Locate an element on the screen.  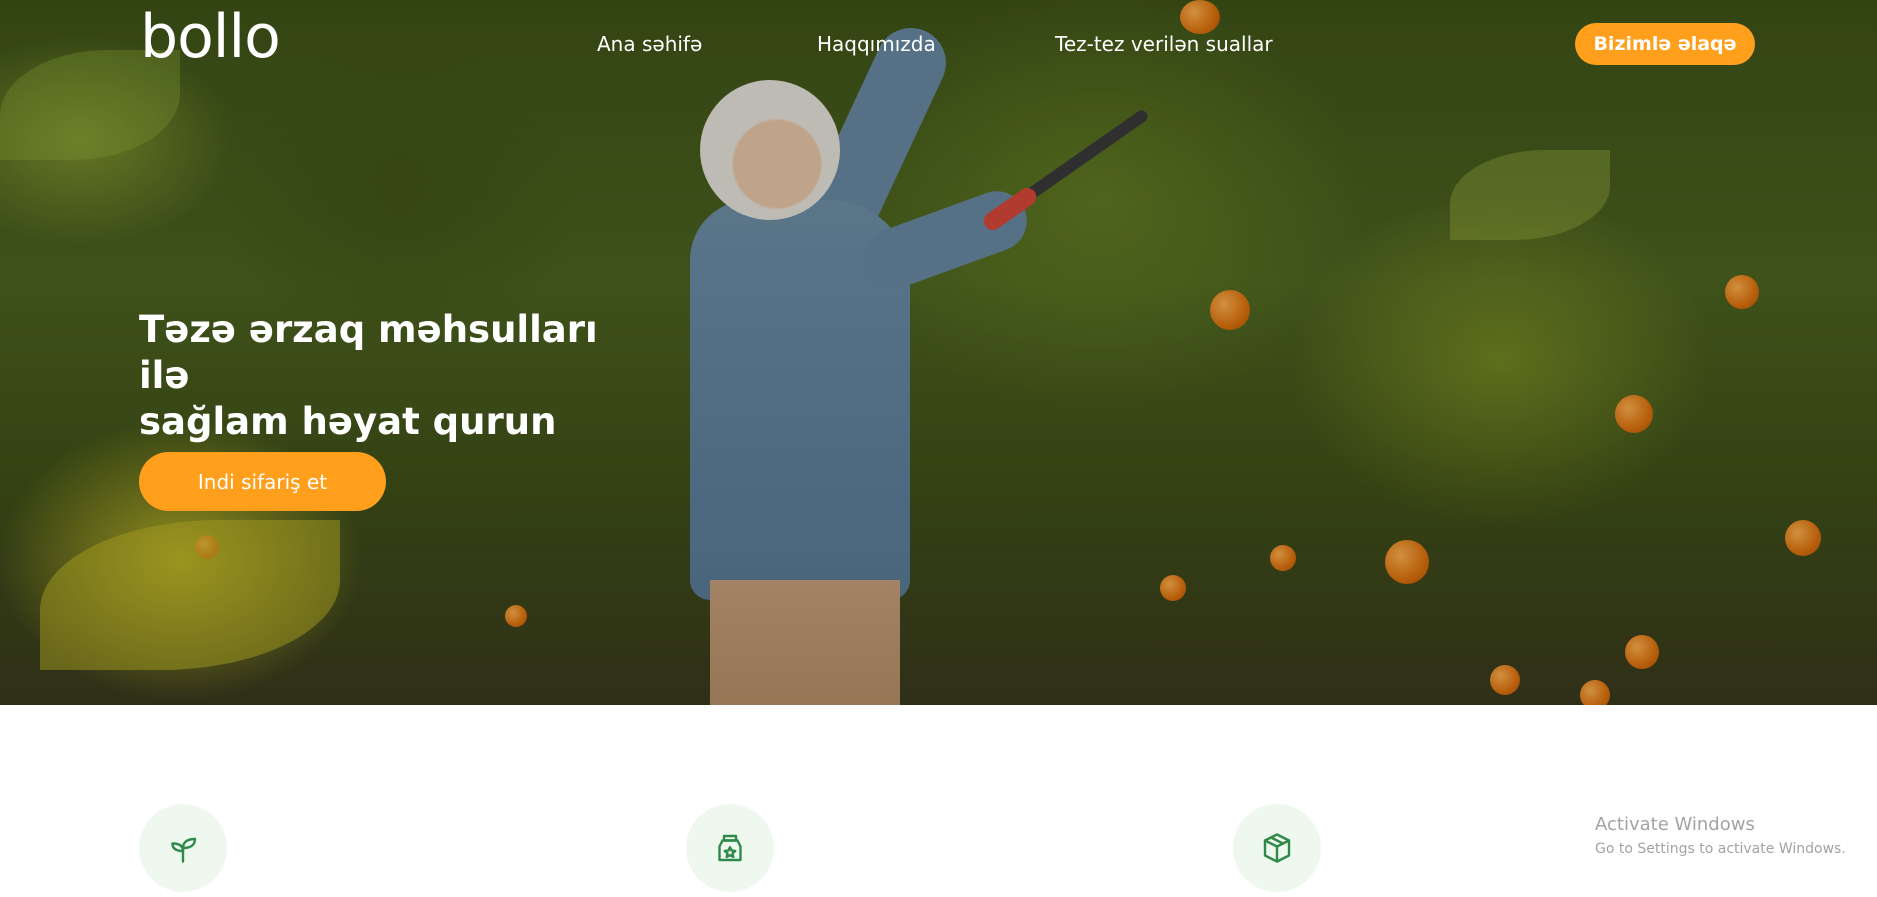
box-icon is located at coordinates (1277, 848).